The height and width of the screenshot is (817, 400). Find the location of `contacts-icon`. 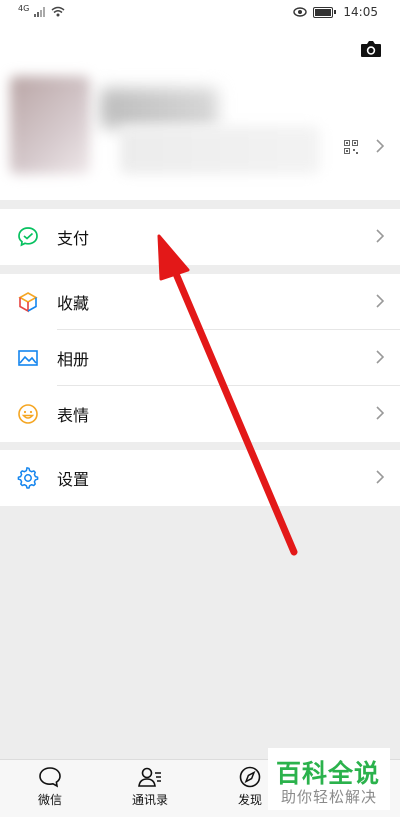

contacts-icon is located at coordinates (149, 777).